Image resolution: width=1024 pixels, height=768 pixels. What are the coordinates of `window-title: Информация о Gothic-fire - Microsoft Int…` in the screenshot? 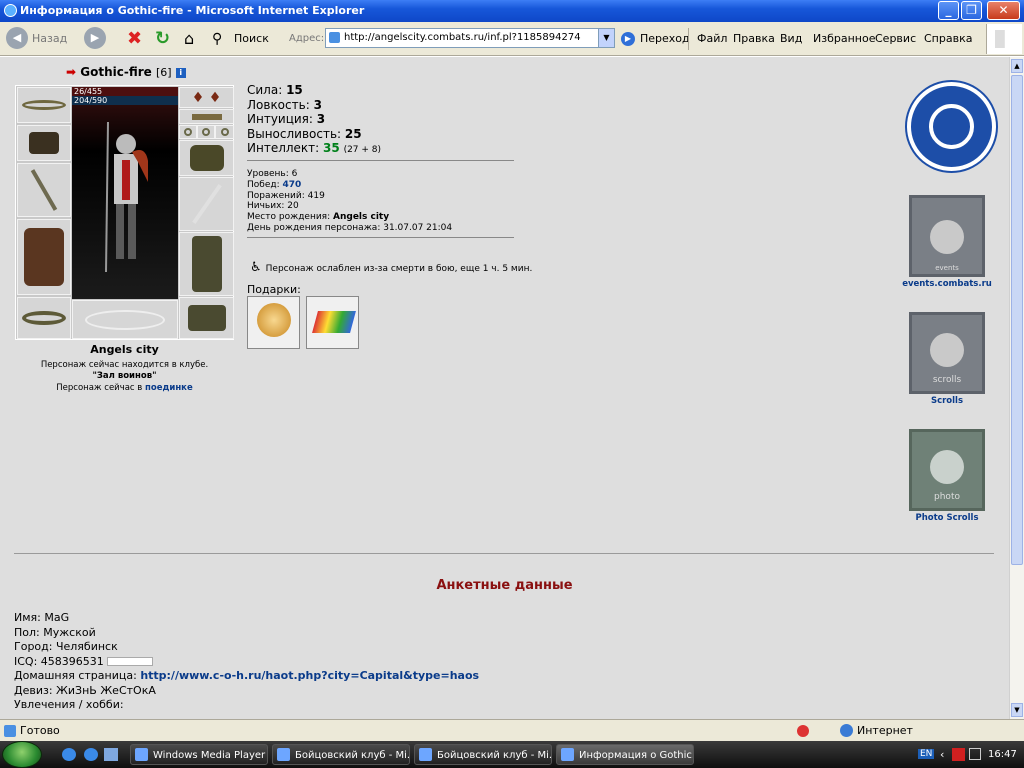 It's located at (192, 10).